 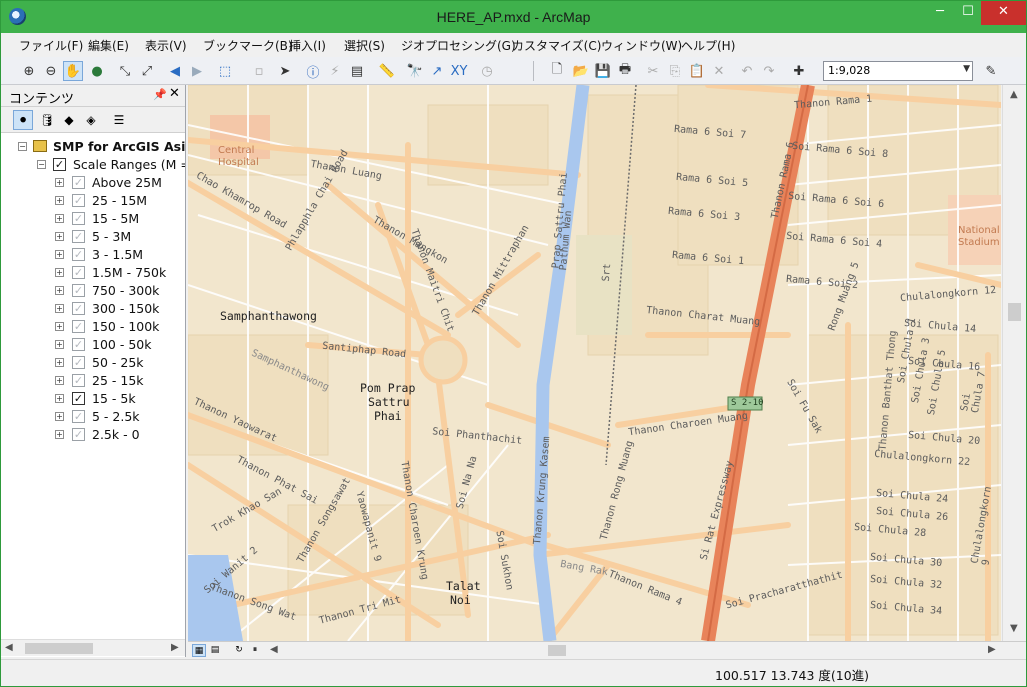 What do you see at coordinates (97, 71) in the screenshot?
I see `full-extent-globe-icon: ●` at bounding box center [97, 71].